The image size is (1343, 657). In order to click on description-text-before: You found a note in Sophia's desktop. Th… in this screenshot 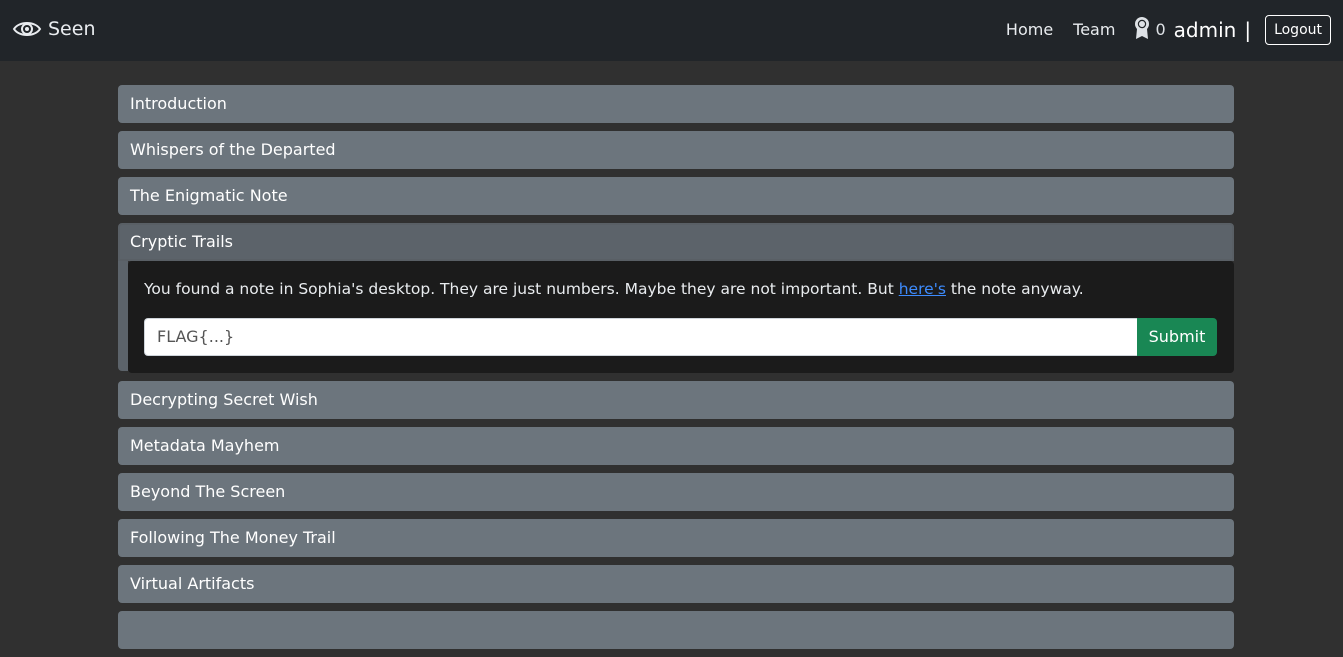, I will do `click(521, 289)`.